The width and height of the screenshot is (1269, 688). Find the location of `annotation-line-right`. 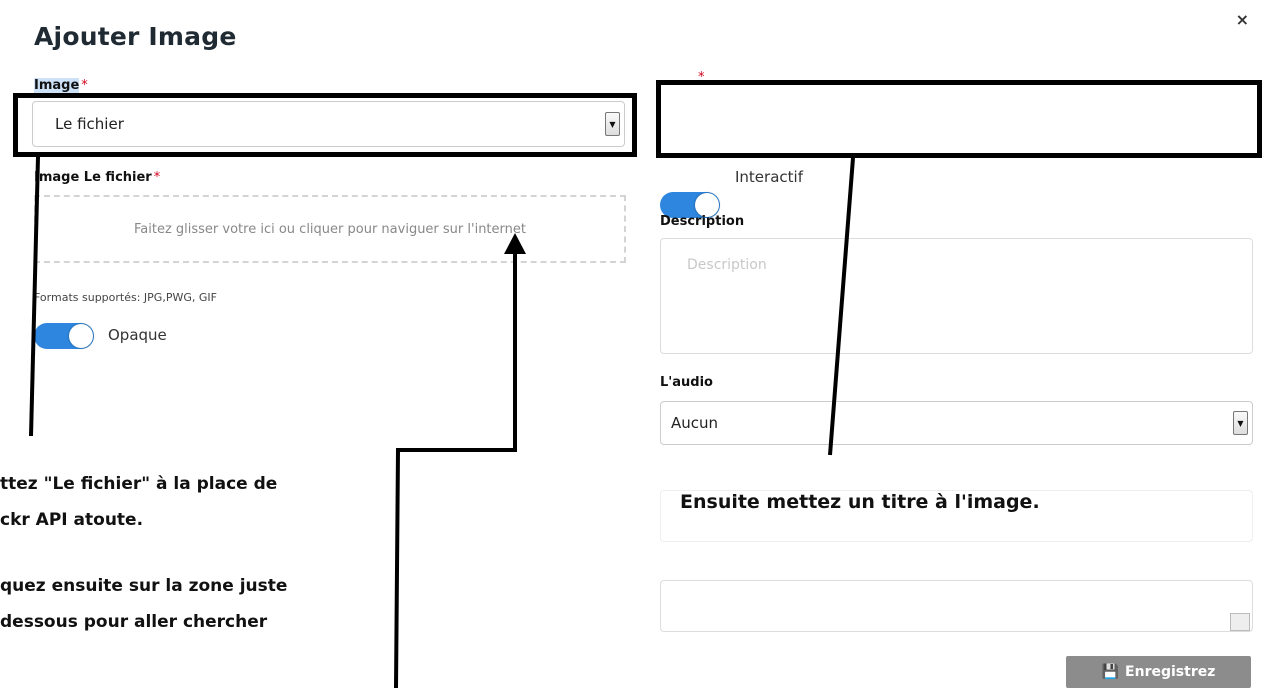

annotation-line-right is located at coordinates (841, 306).